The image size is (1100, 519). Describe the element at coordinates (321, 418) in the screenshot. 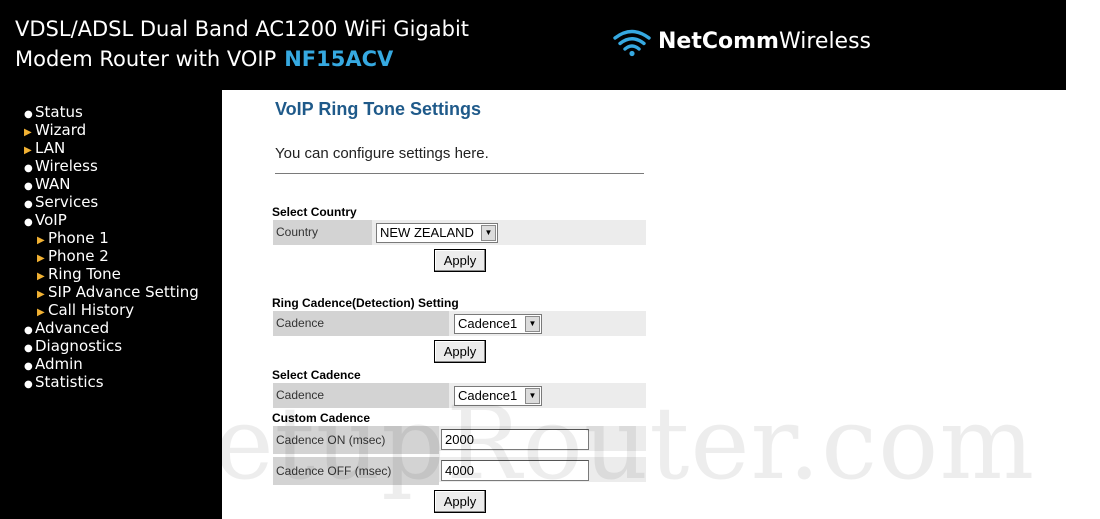

I see `custom-cadence-heading: Custom Cadence` at that location.